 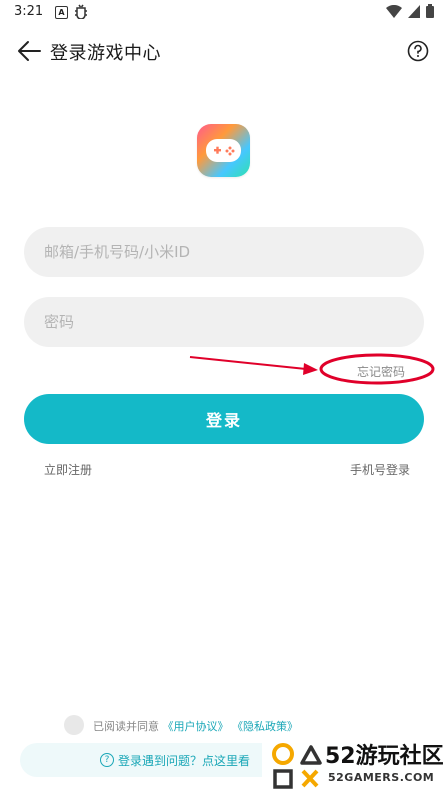 What do you see at coordinates (381, 371) in the screenshot?
I see `forgot-password-link: 忘记密码` at bounding box center [381, 371].